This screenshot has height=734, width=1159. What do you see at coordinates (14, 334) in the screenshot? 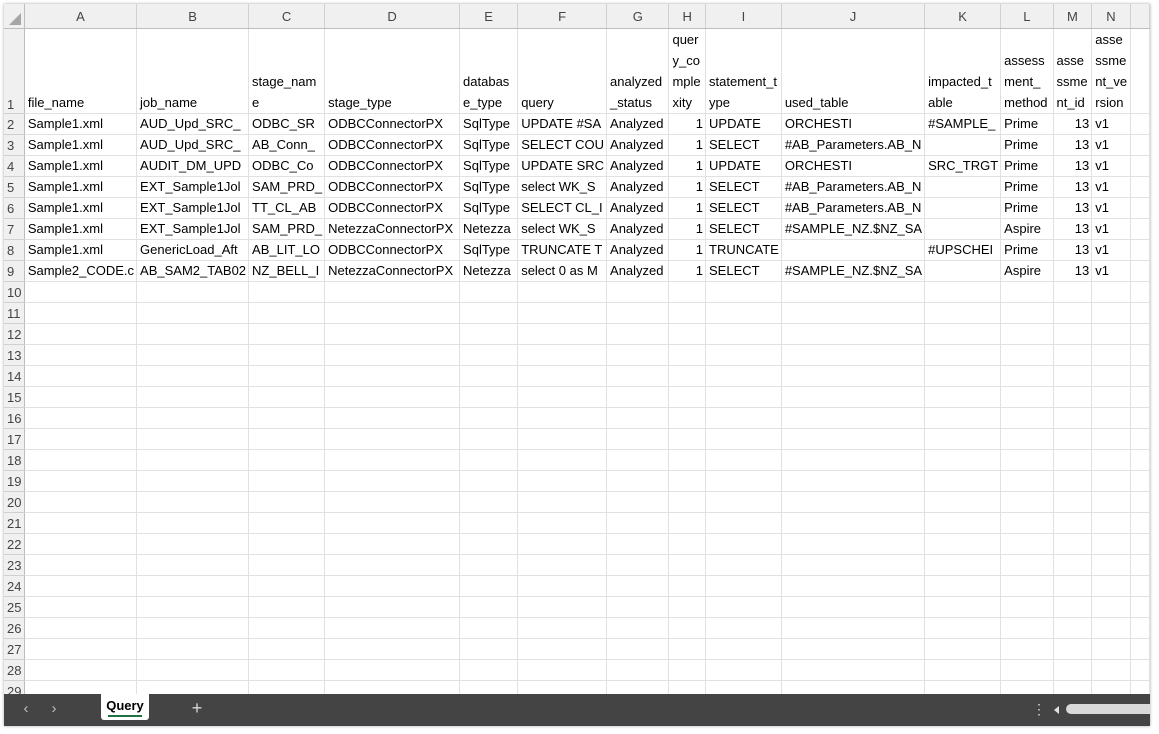
I see `row-header: 12` at bounding box center [14, 334].